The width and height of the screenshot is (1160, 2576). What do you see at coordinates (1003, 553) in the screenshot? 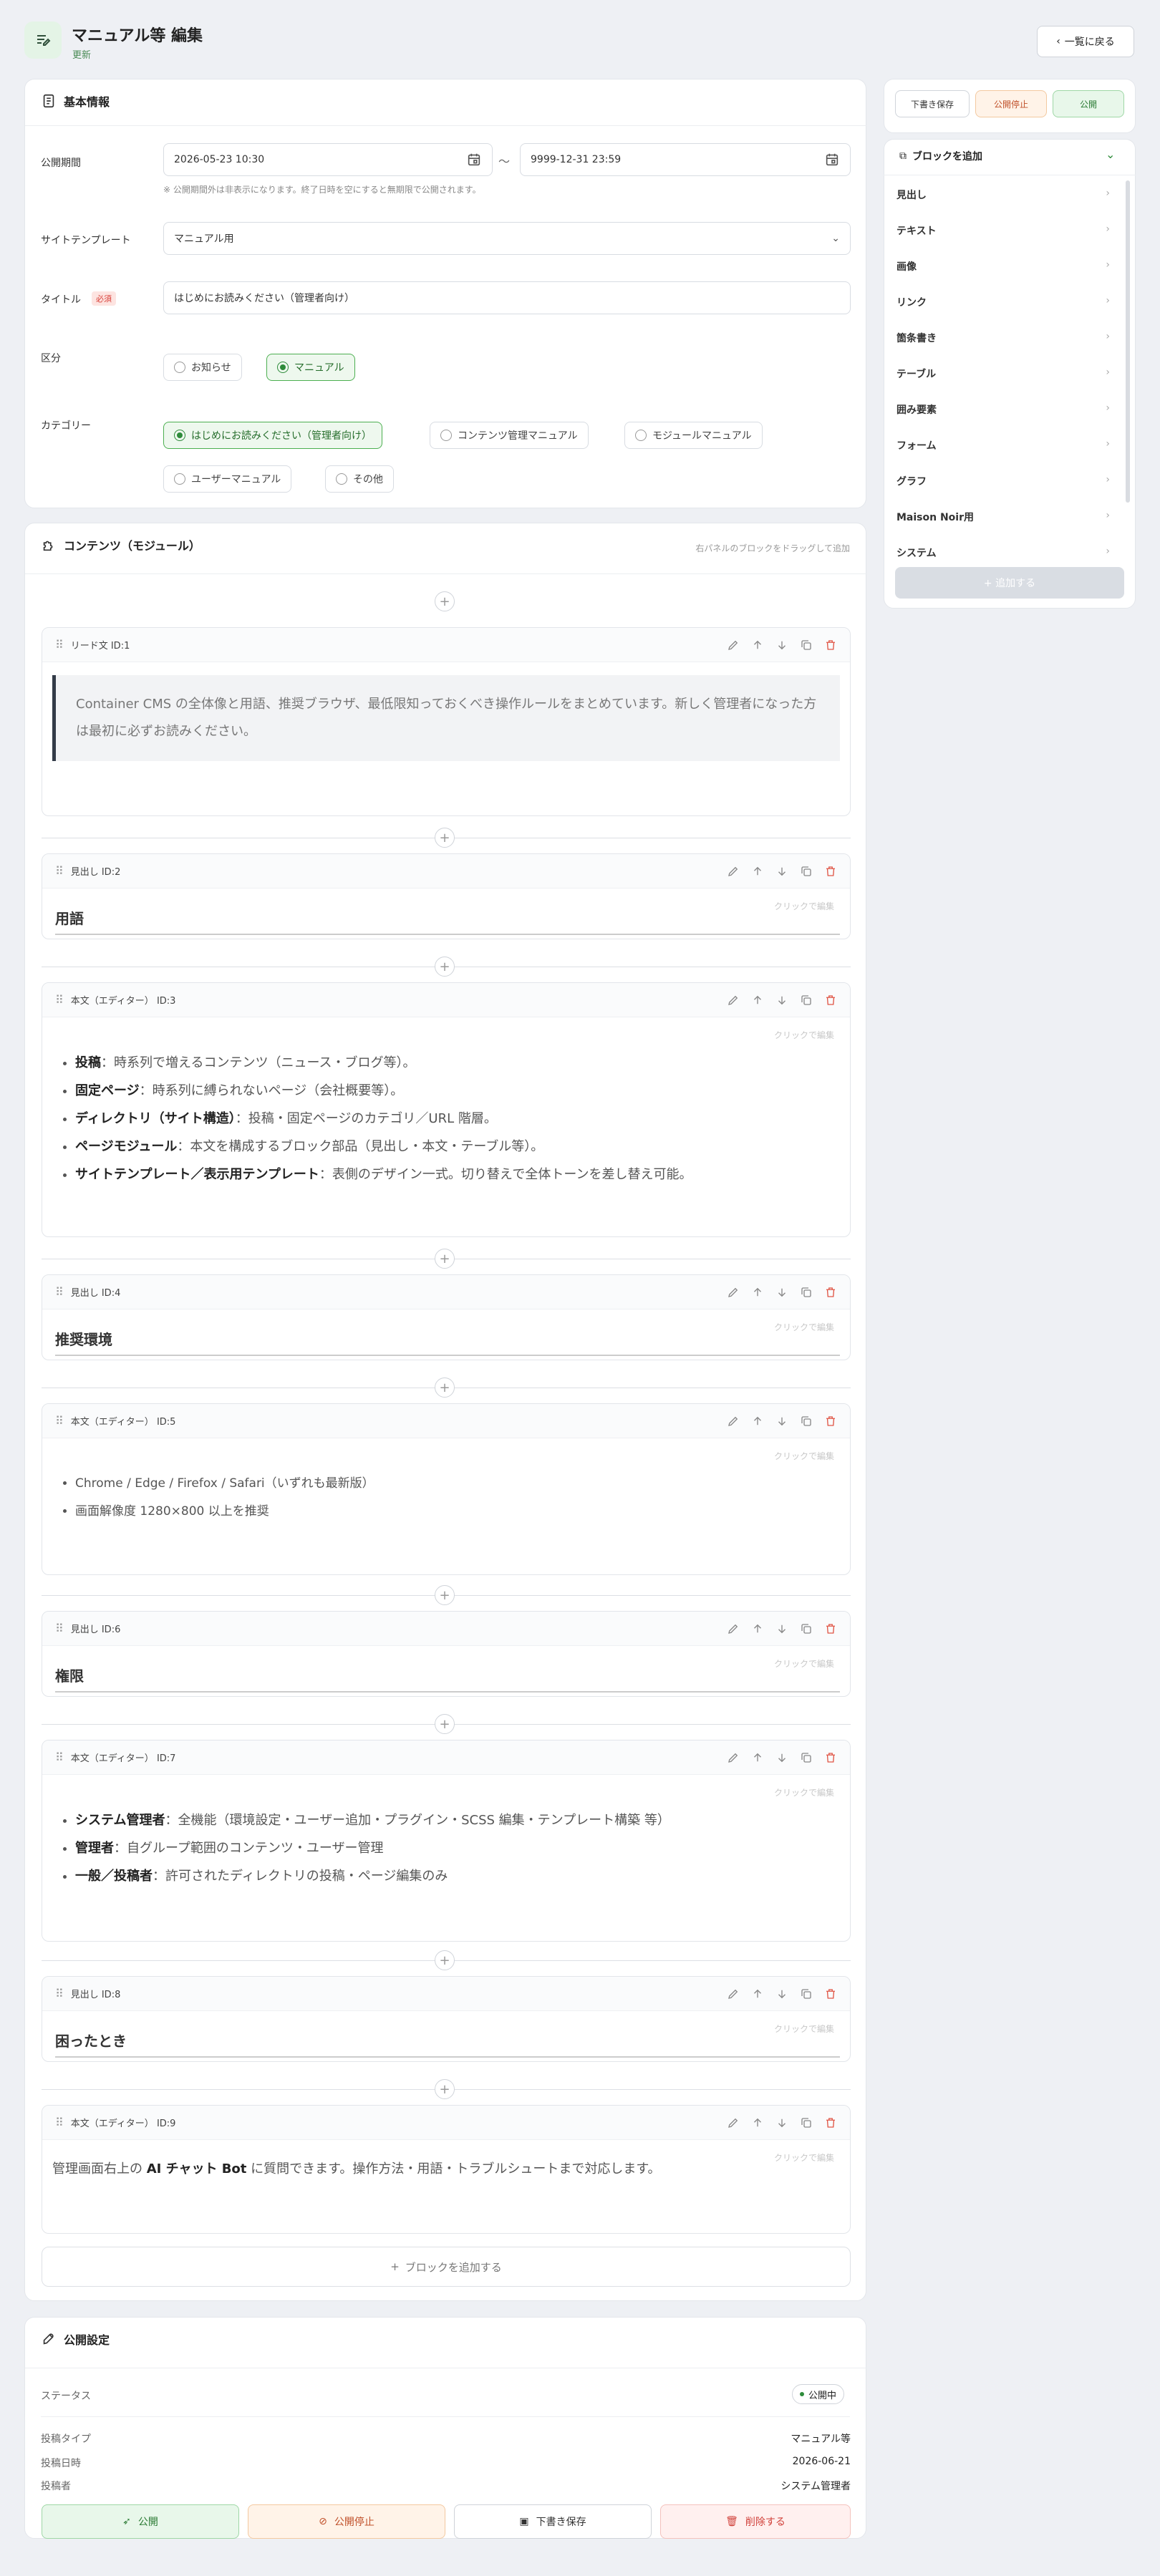
I see `side-item-system: システム ›` at bounding box center [1003, 553].